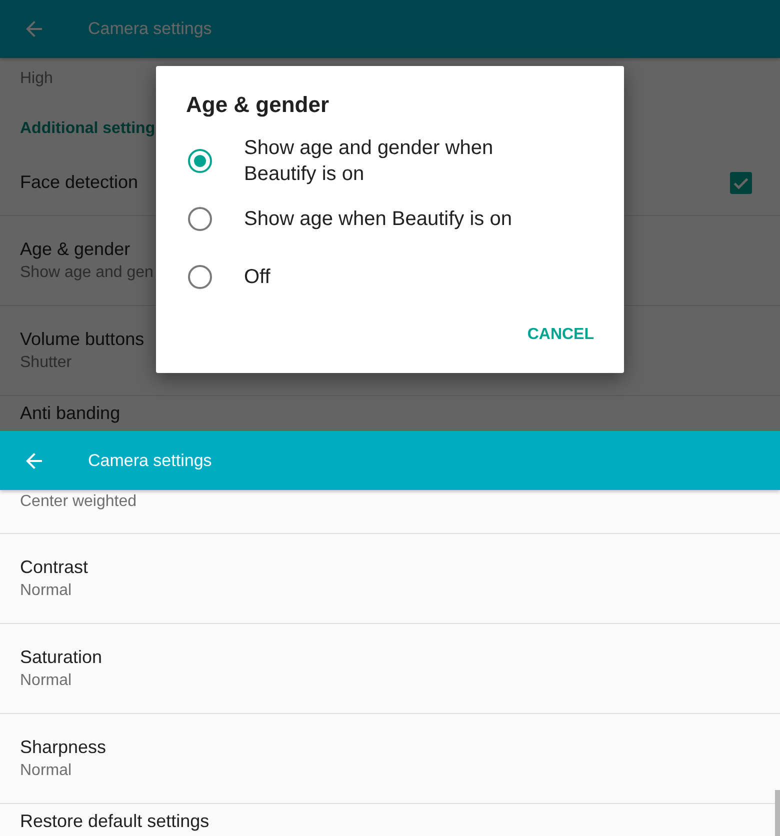 The image size is (780, 836). Describe the element at coordinates (46, 363) in the screenshot. I see `item-summary: Shutter` at that location.